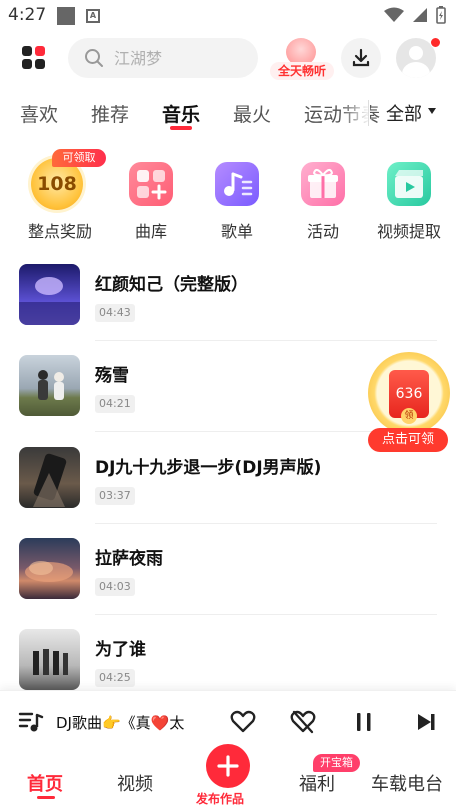 This screenshot has width=456, height=812. I want to click on signal-icon, so click(420, 15).